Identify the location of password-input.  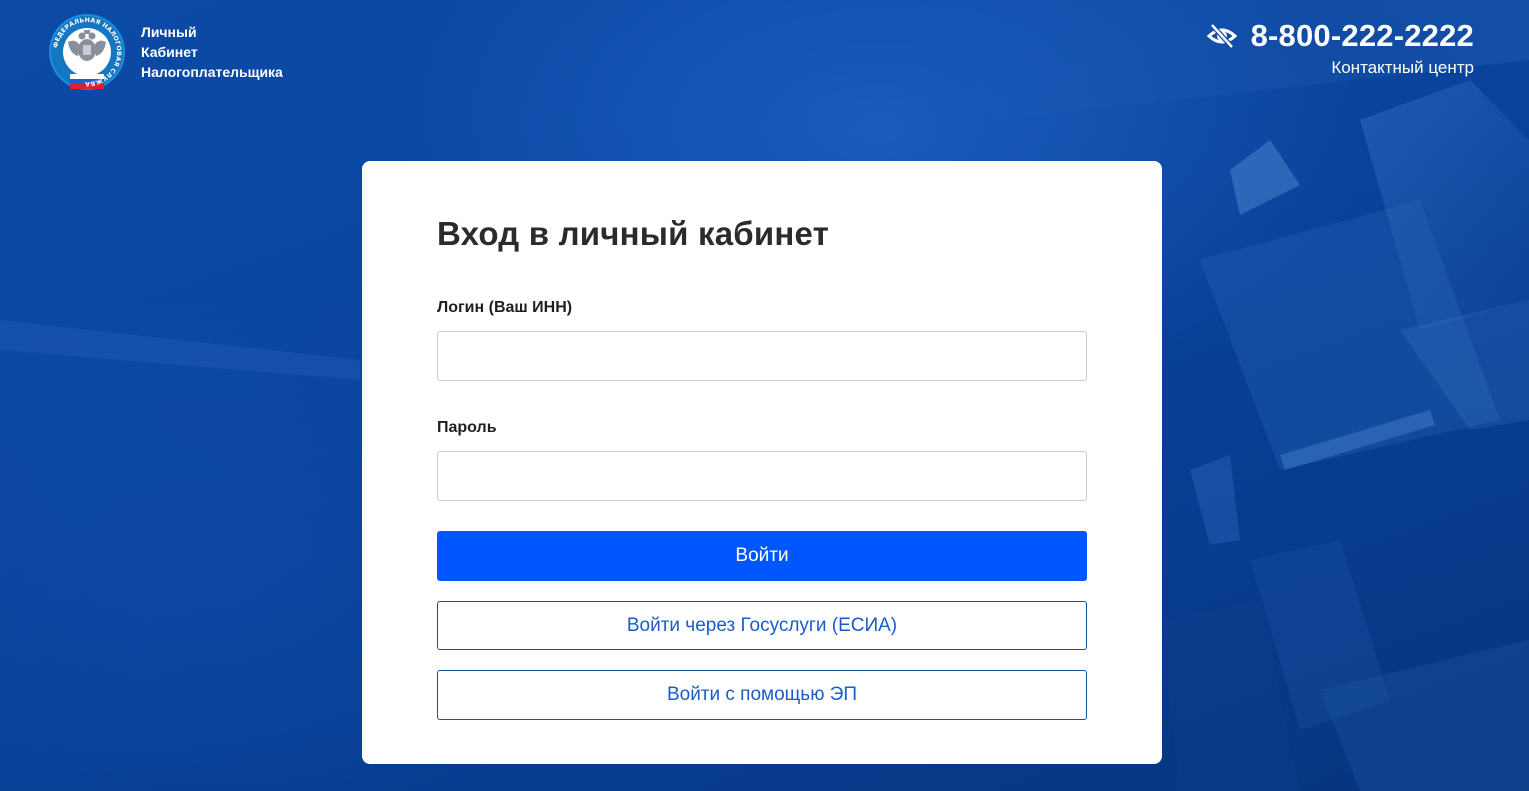
(762, 476).